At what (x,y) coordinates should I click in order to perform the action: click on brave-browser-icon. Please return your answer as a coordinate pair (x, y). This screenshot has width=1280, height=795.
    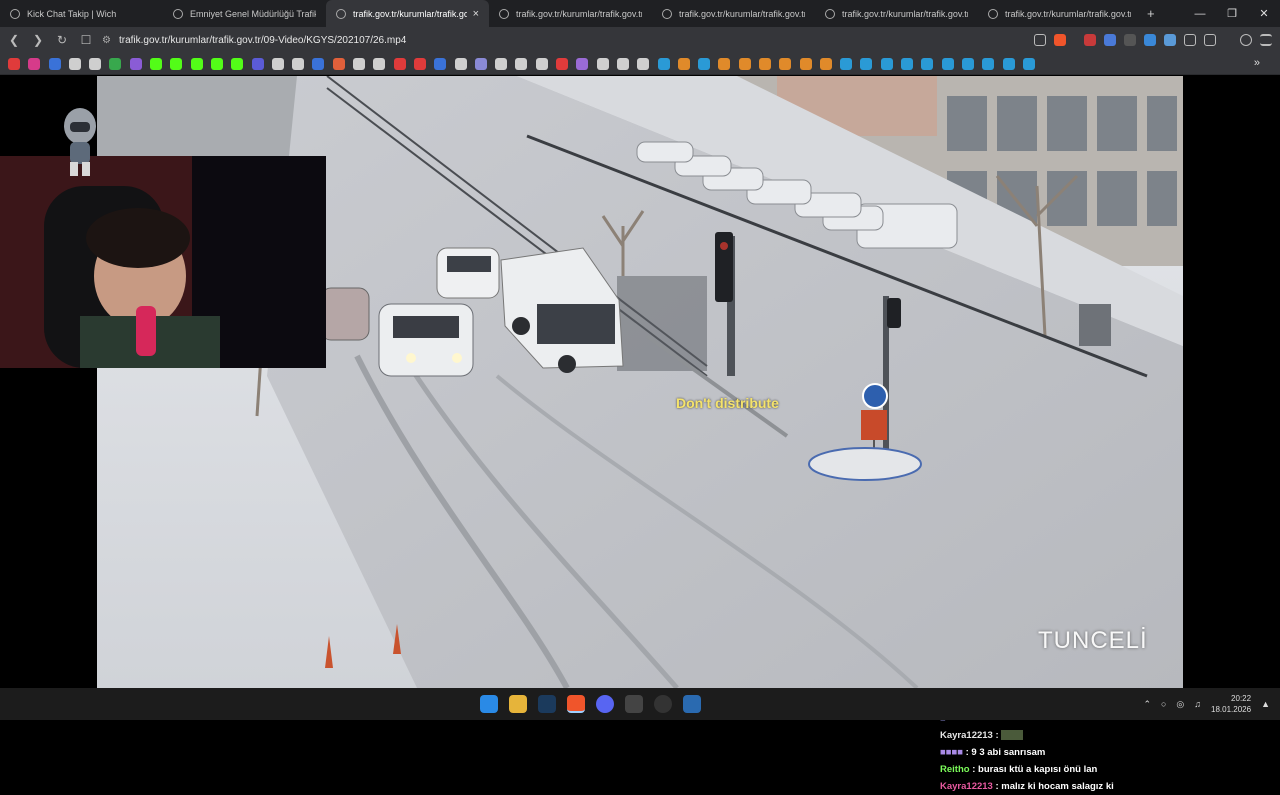
    Looking at the image, I should click on (575, 704).